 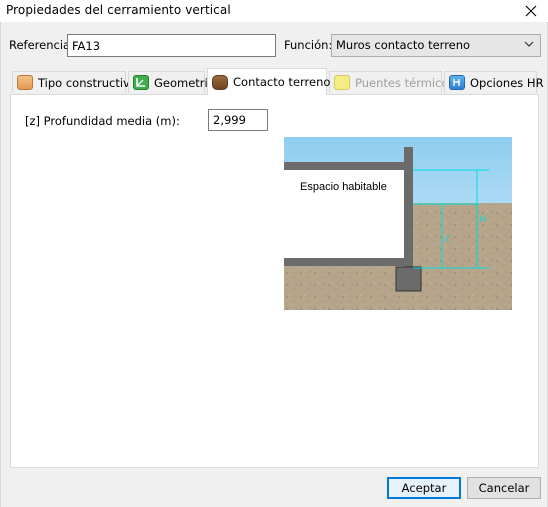 I want to click on chevron-down-icon, so click(x=529, y=44).